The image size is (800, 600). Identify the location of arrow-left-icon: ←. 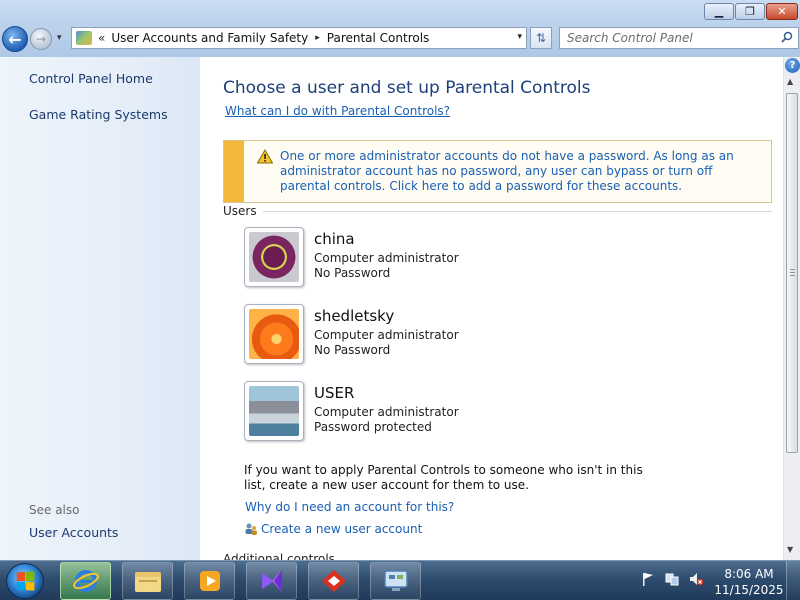
(15, 39).